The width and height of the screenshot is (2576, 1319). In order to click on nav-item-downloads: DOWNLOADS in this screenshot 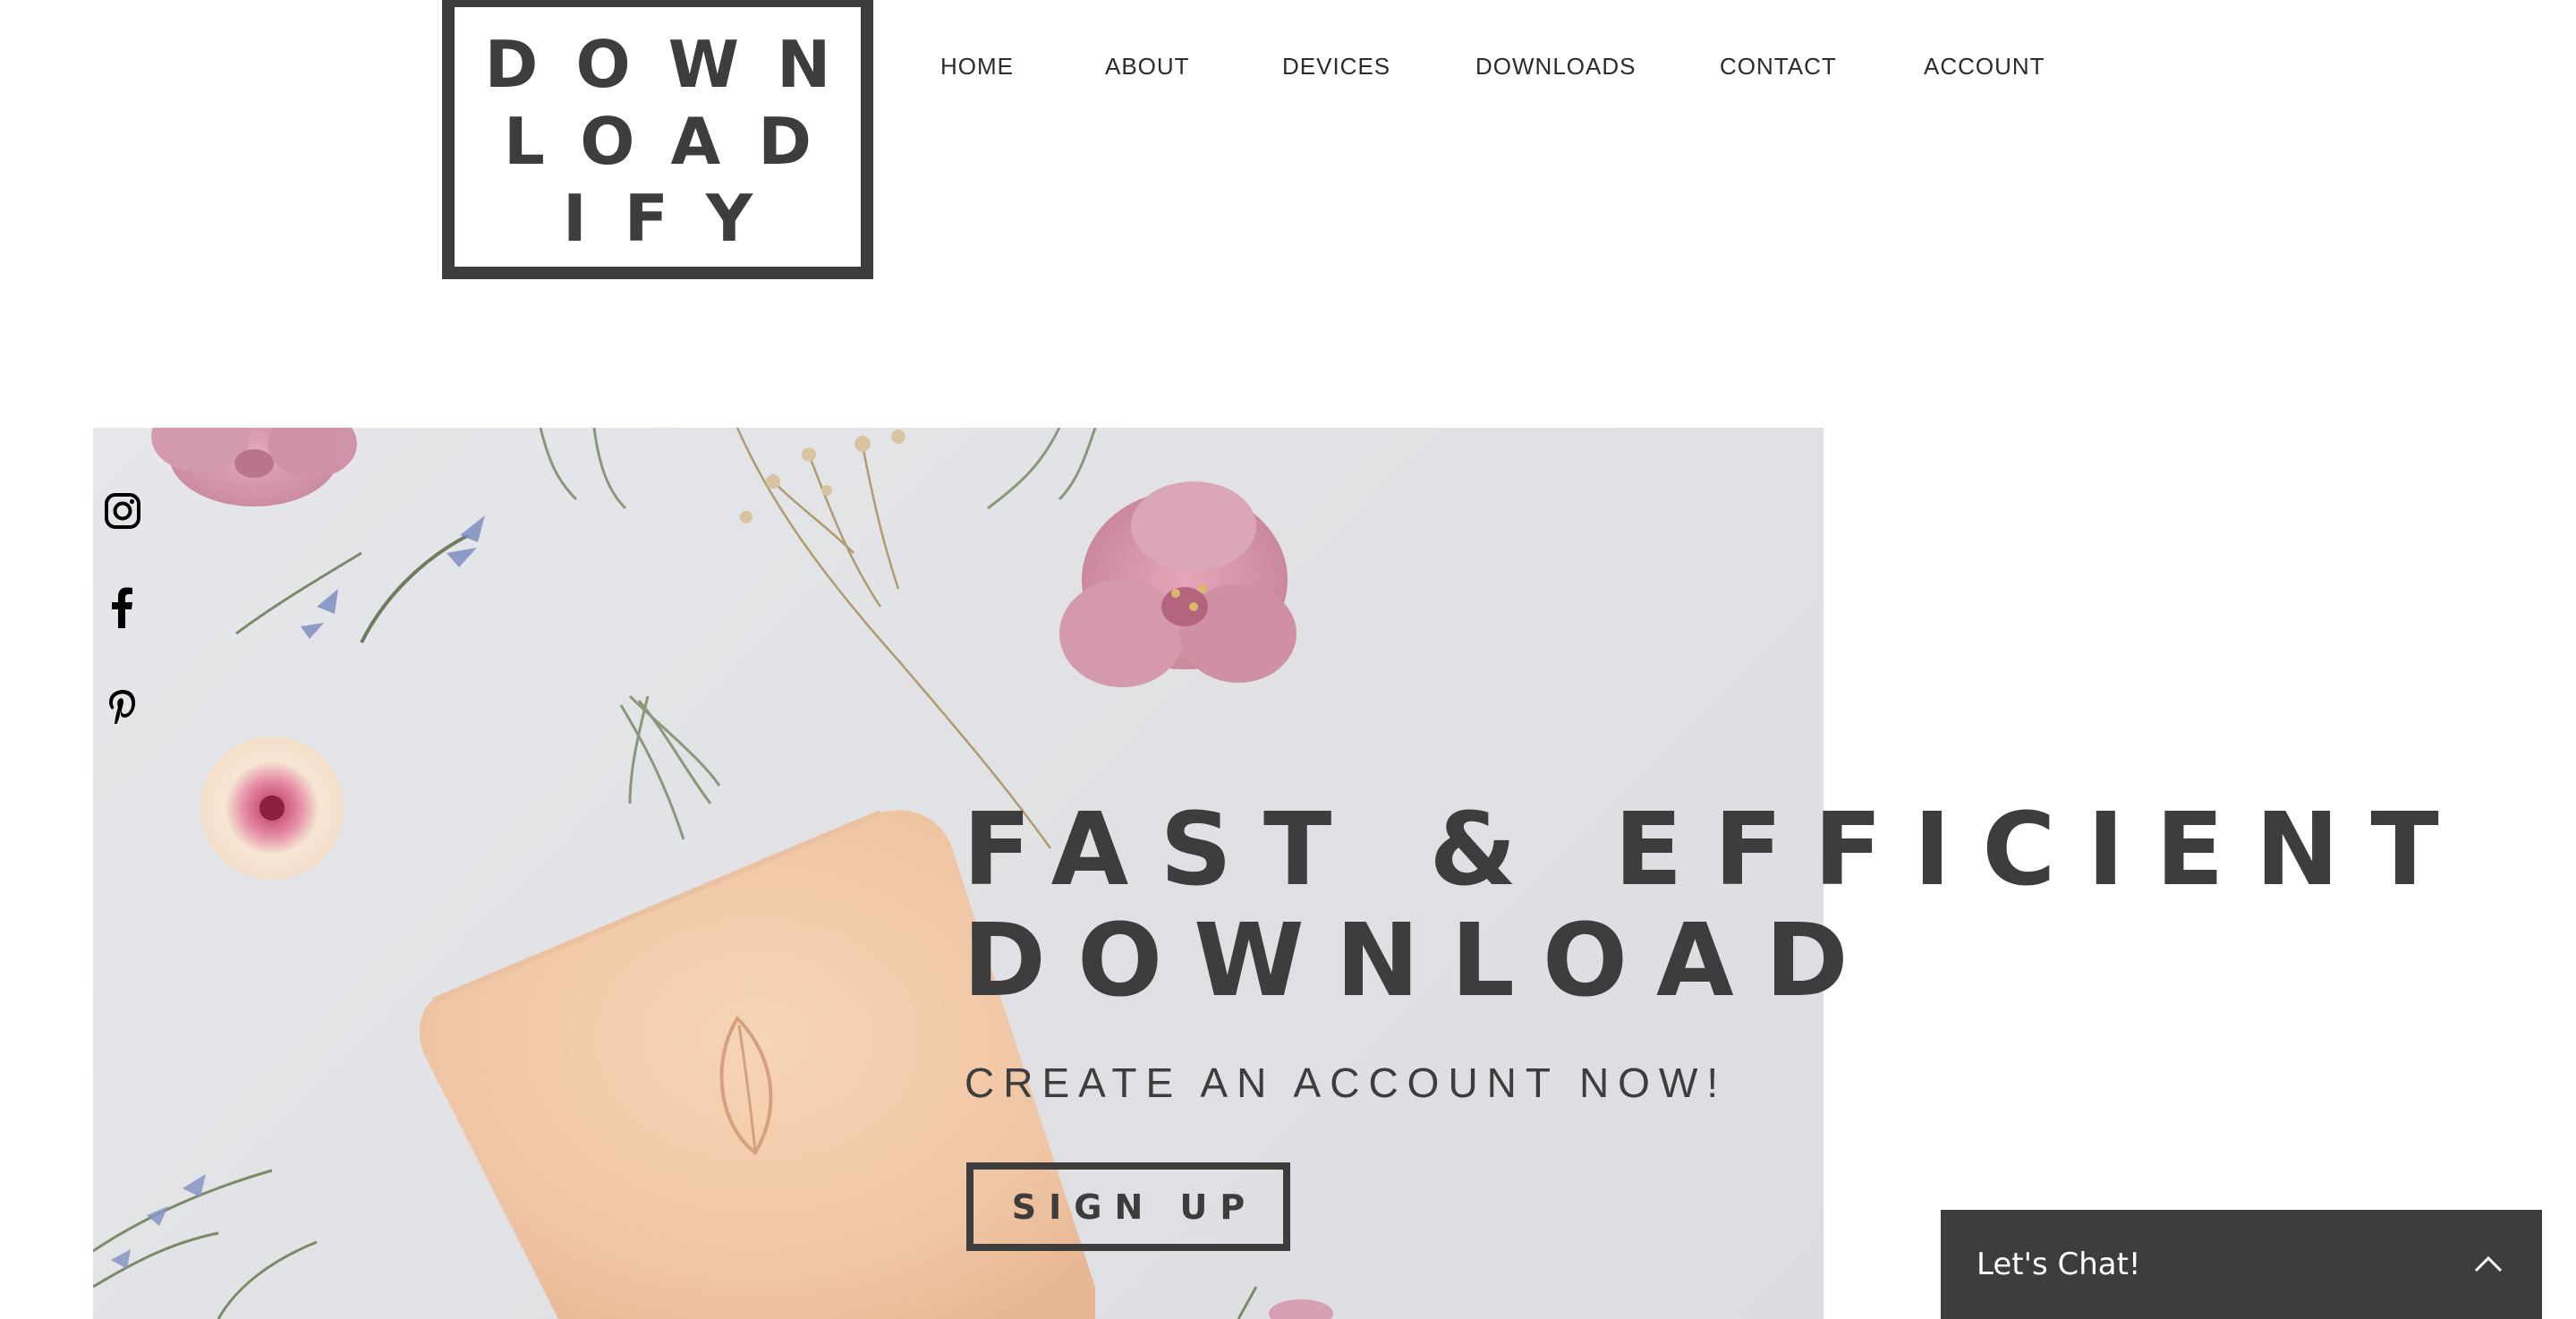, I will do `click(1555, 66)`.